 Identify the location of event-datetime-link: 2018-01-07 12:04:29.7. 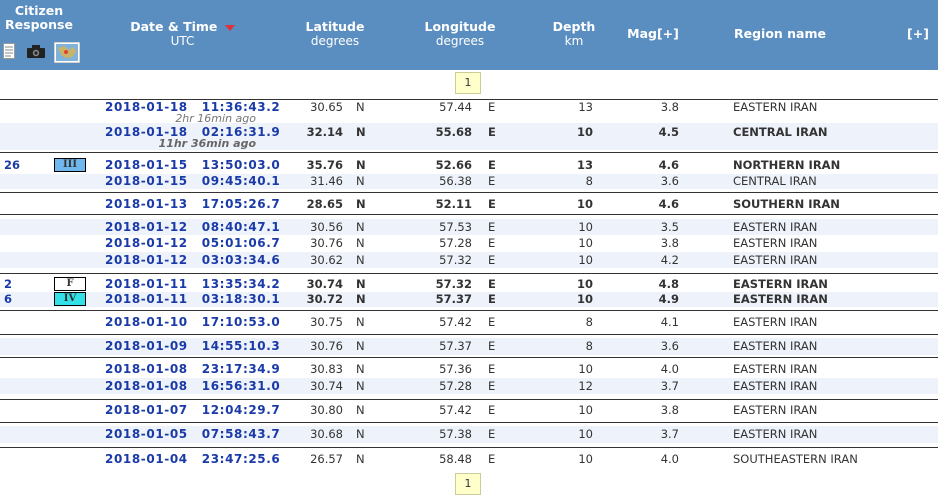
(192, 410).